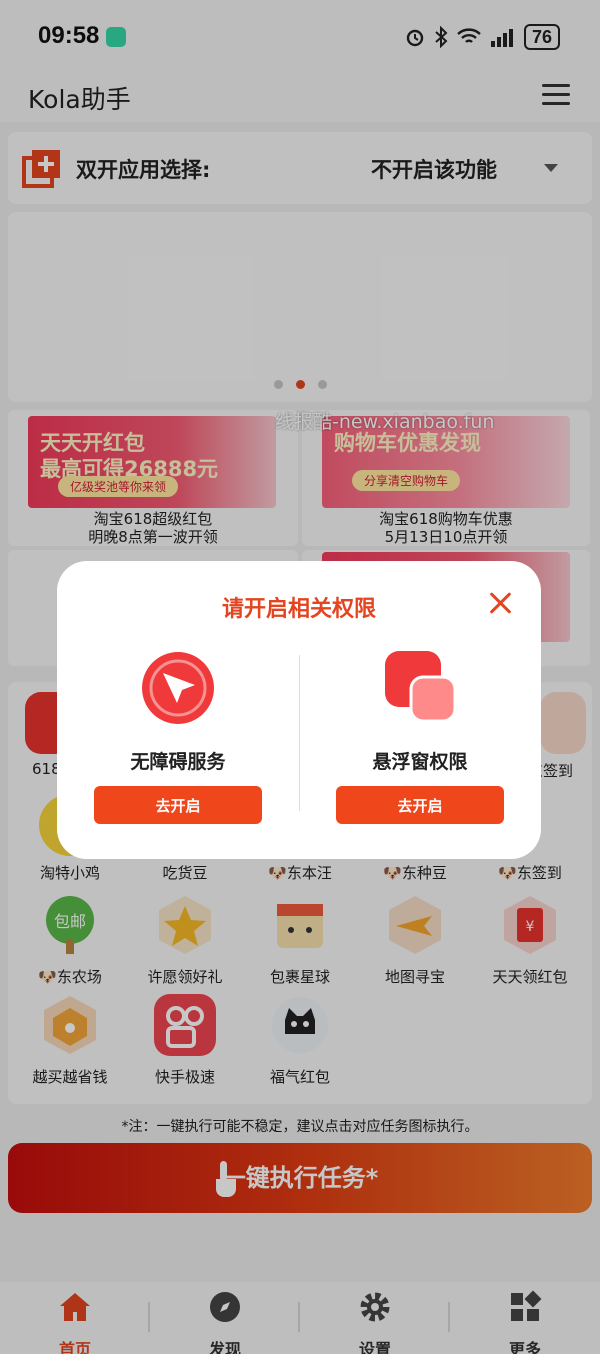 This screenshot has height=1354, width=600. Describe the element at coordinates (420, 735) in the screenshot. I see `floating-window-permission: 悬浮窗权限 去开启` at that location.